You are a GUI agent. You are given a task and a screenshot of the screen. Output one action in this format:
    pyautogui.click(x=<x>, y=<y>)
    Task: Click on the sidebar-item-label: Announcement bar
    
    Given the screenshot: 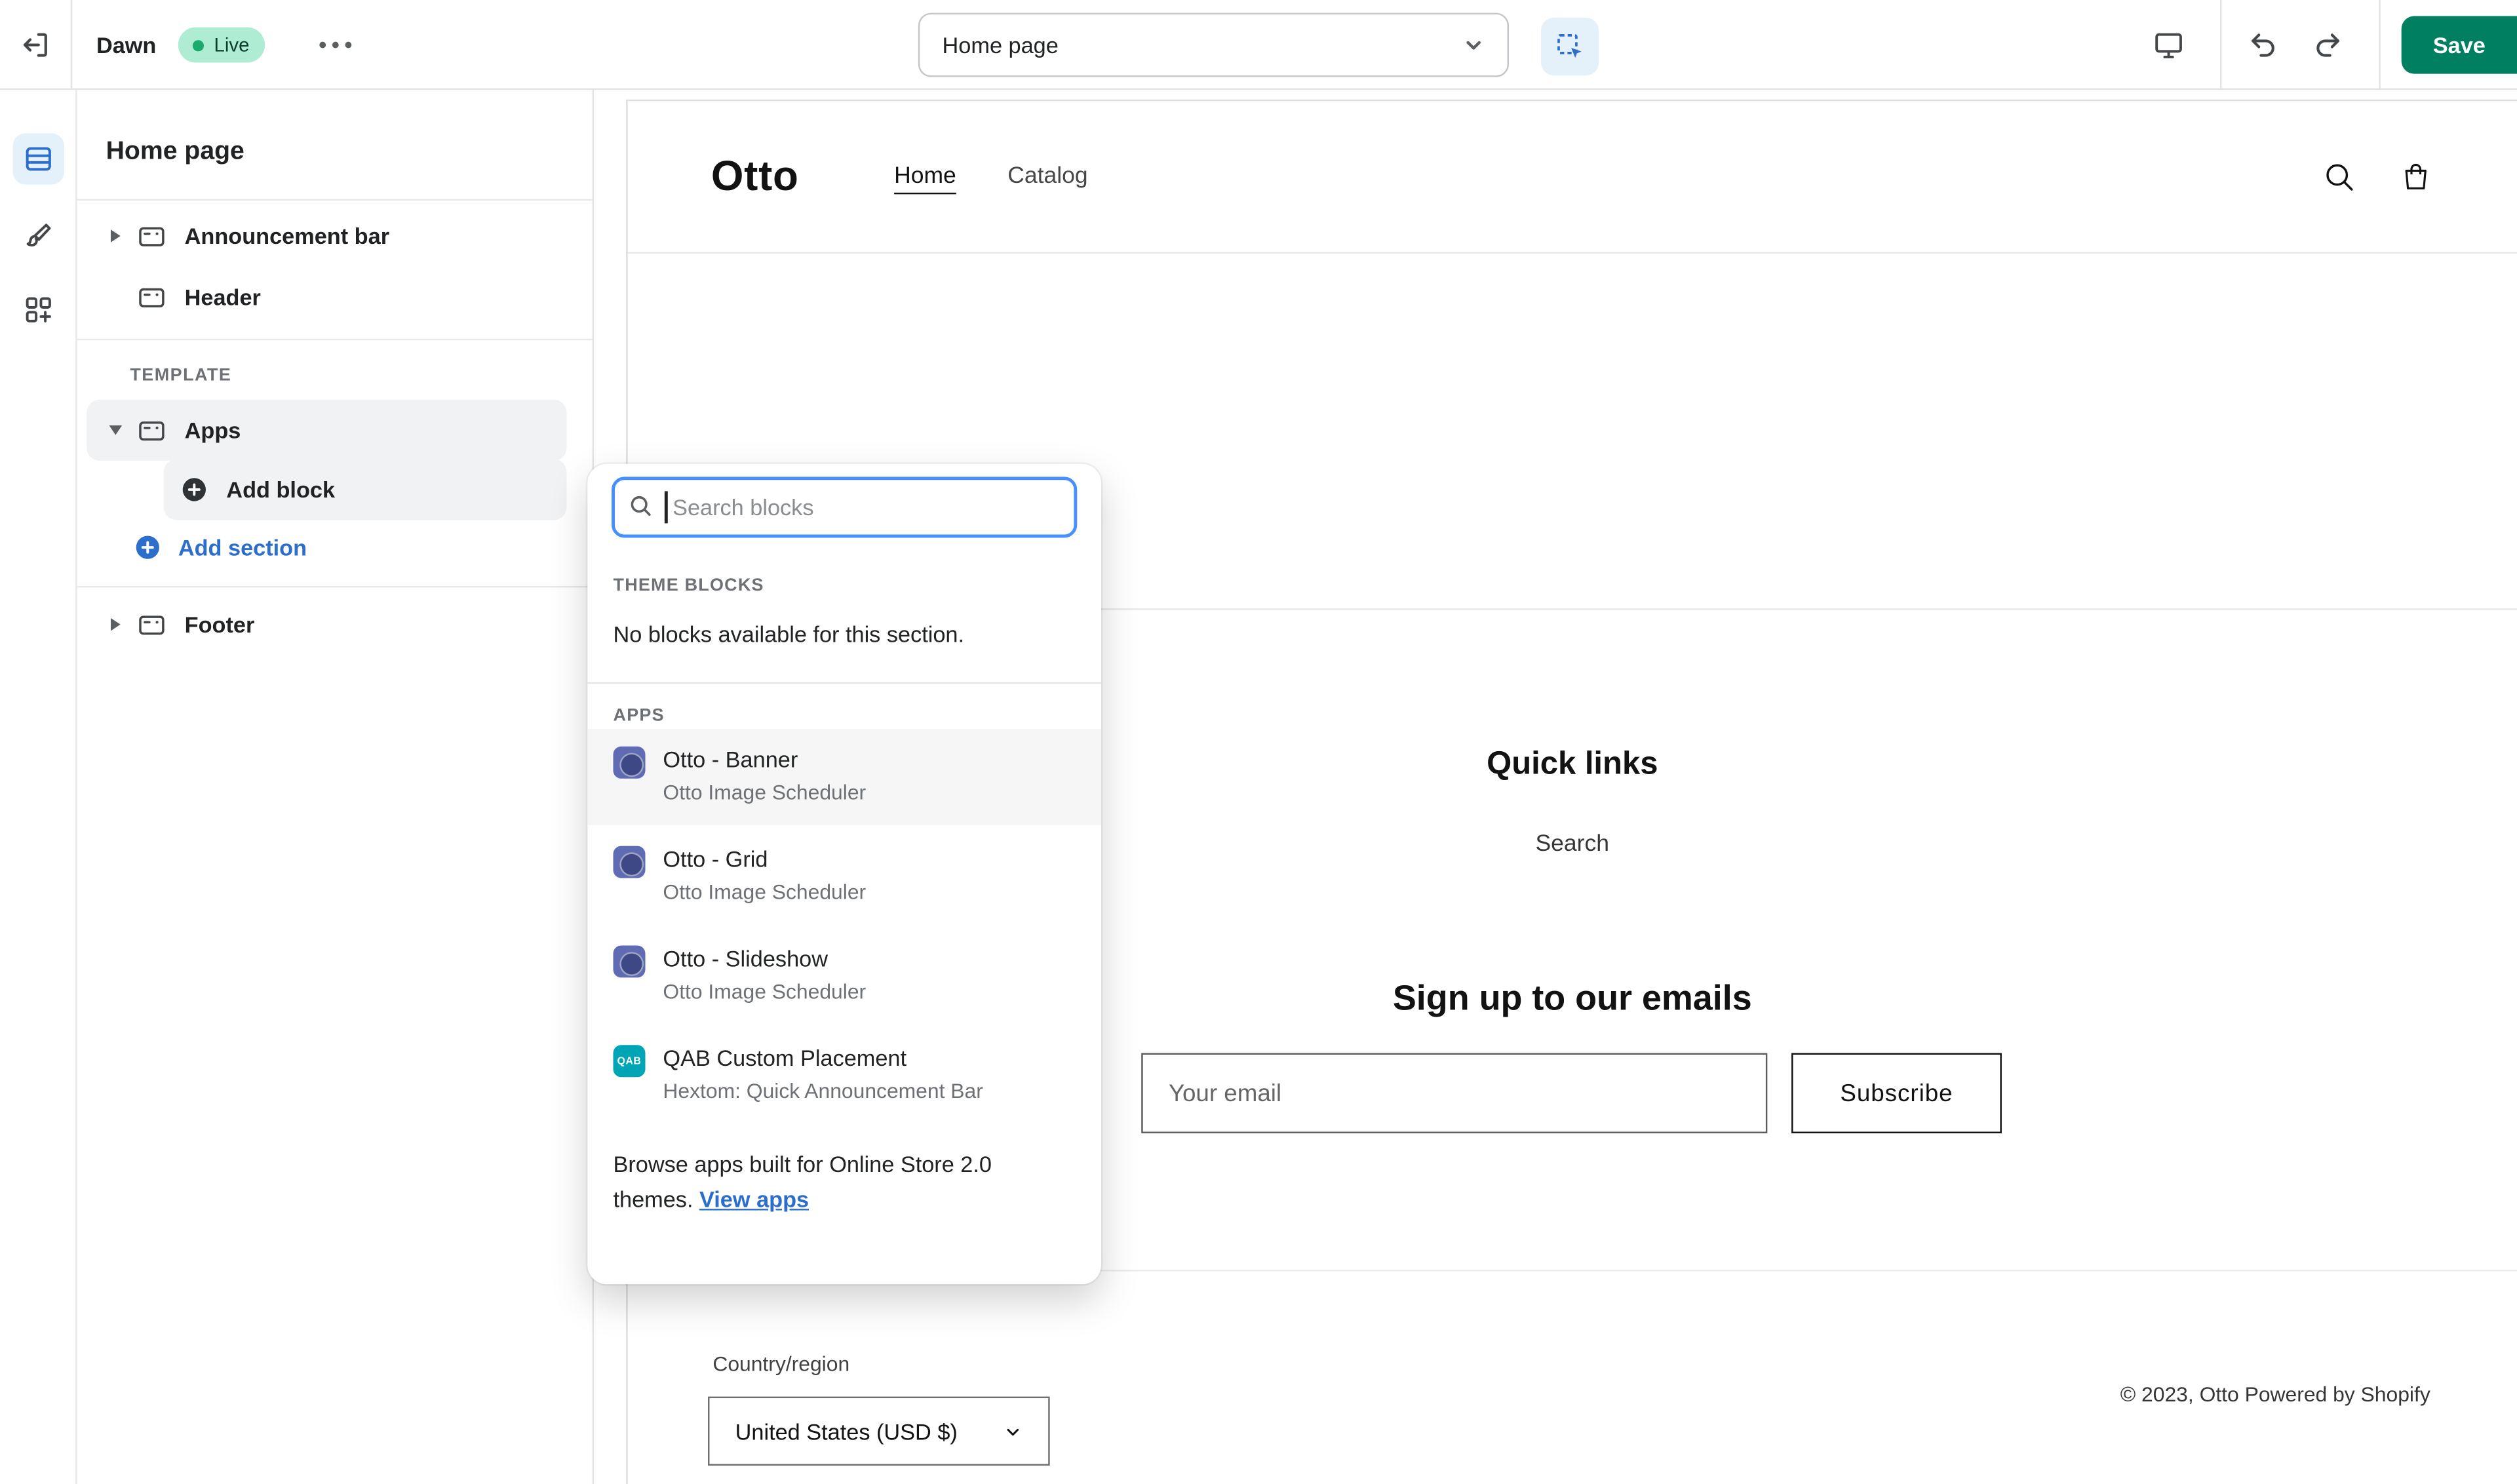 What is the action you would take?
    pyautogui.click(x=287, y=236)
    